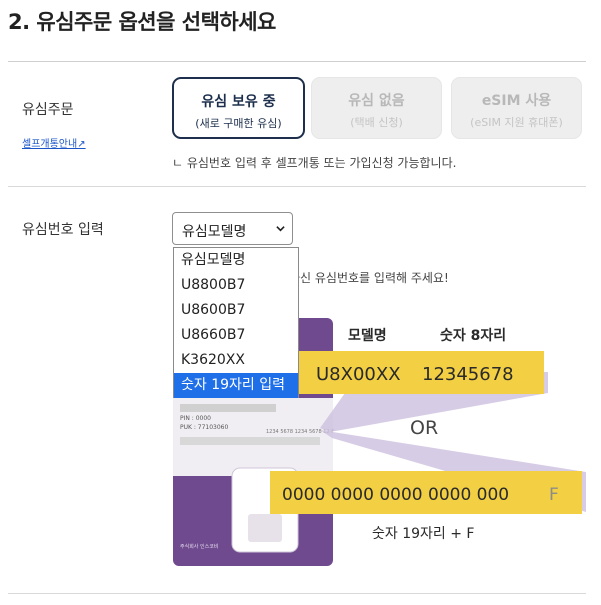 This screenshot has height=605, width=601. What do you see at coordinates (265, 528) in the screenshot?
I see `sim-contact-icon` at bounding box center [265, 528].